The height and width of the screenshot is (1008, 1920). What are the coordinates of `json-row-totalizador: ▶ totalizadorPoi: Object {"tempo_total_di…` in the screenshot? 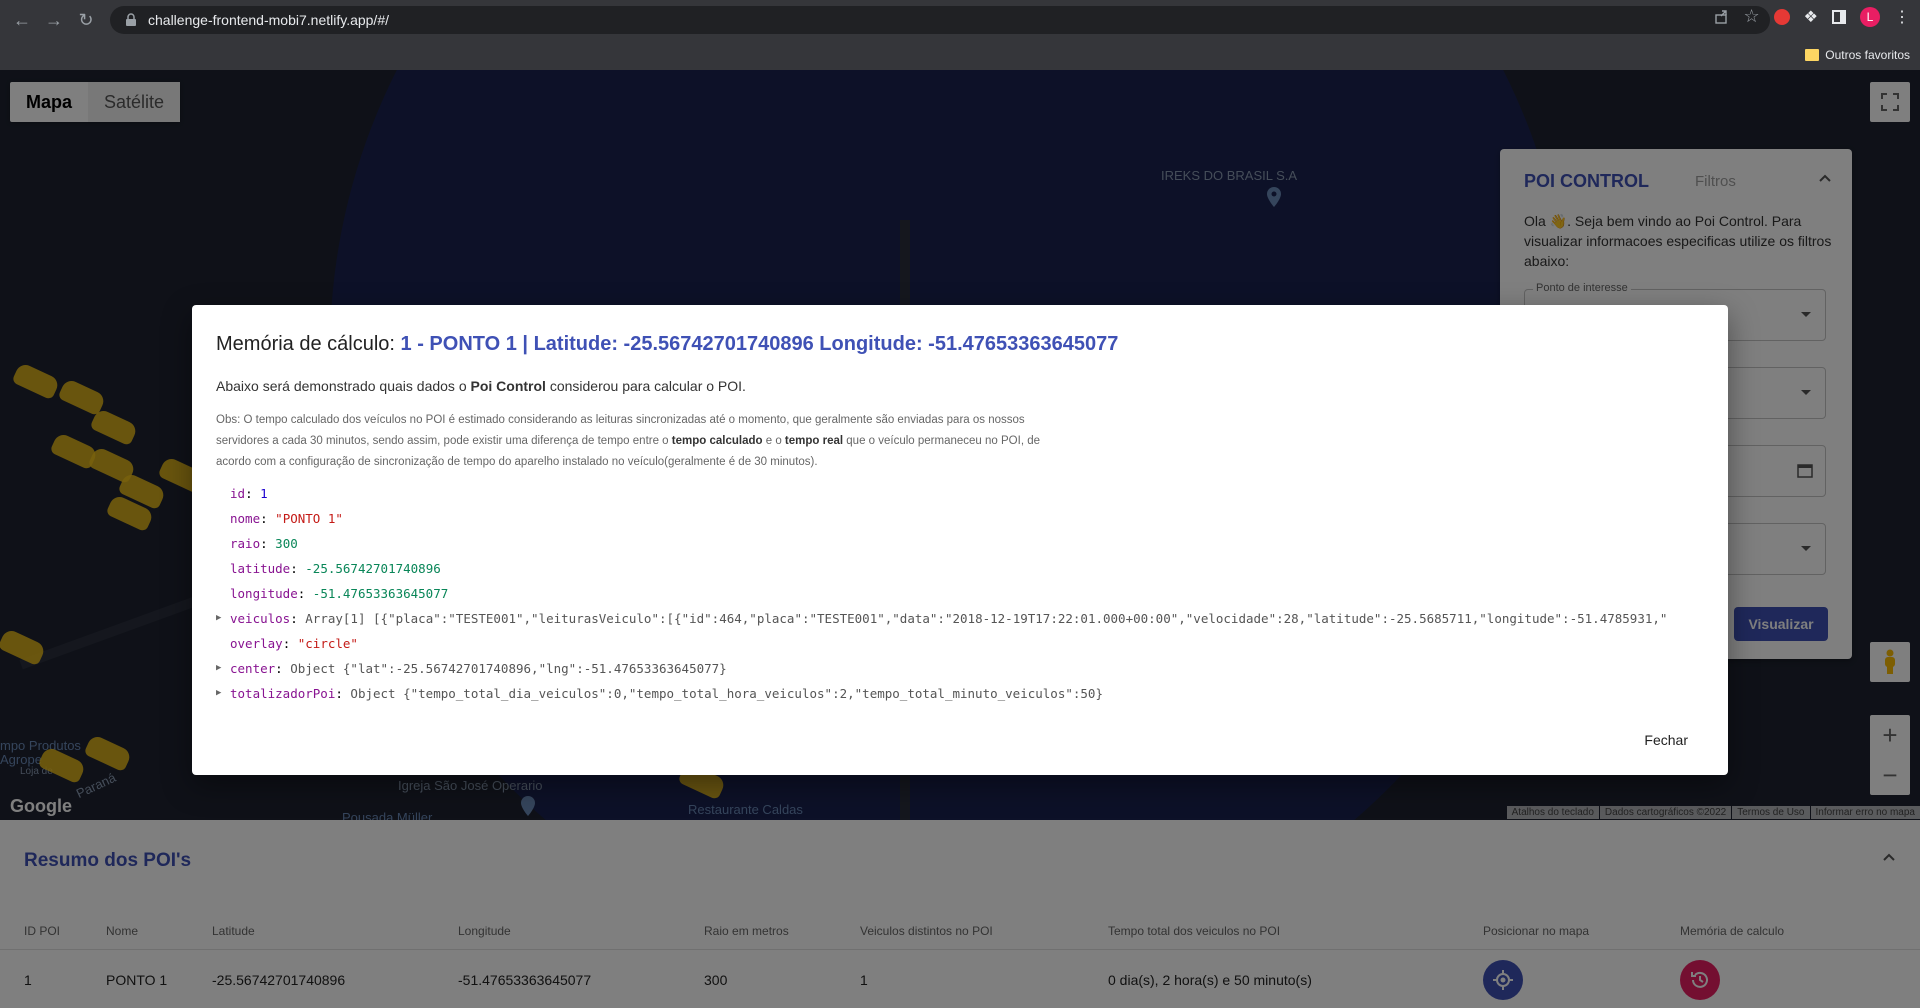 It's located at (966, 693).